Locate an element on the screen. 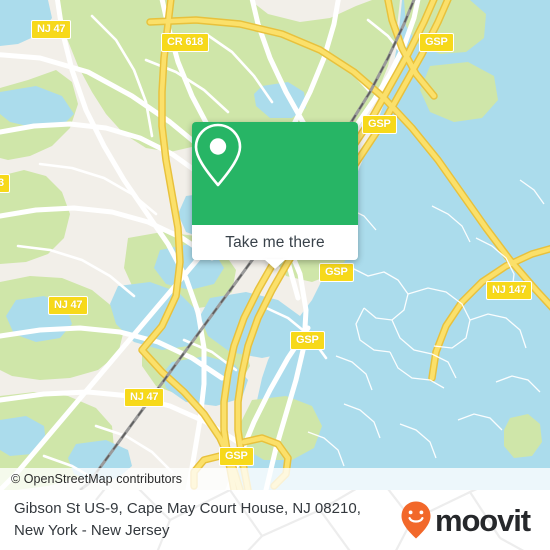 The width and height of the screenshot is (550, 550). road-shield: CR 618 is located at coordinates (185, 42).